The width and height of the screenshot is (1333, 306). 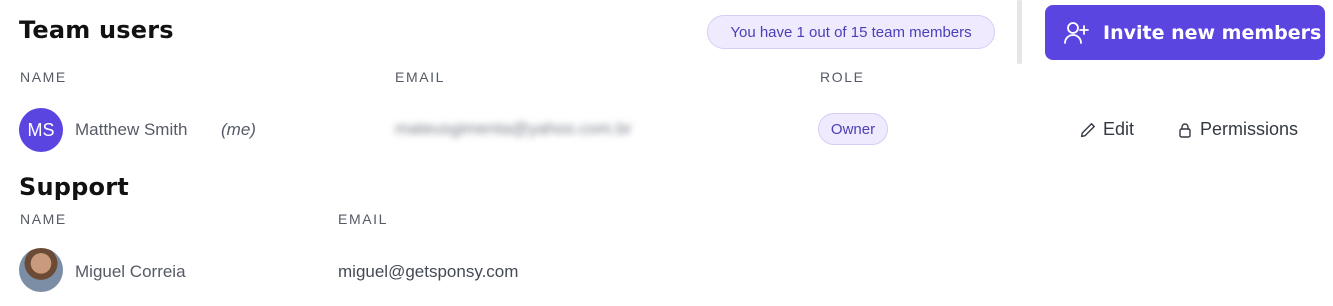 I want to click on invite-button-label: Invite new members, so click(x=1212, y=32).